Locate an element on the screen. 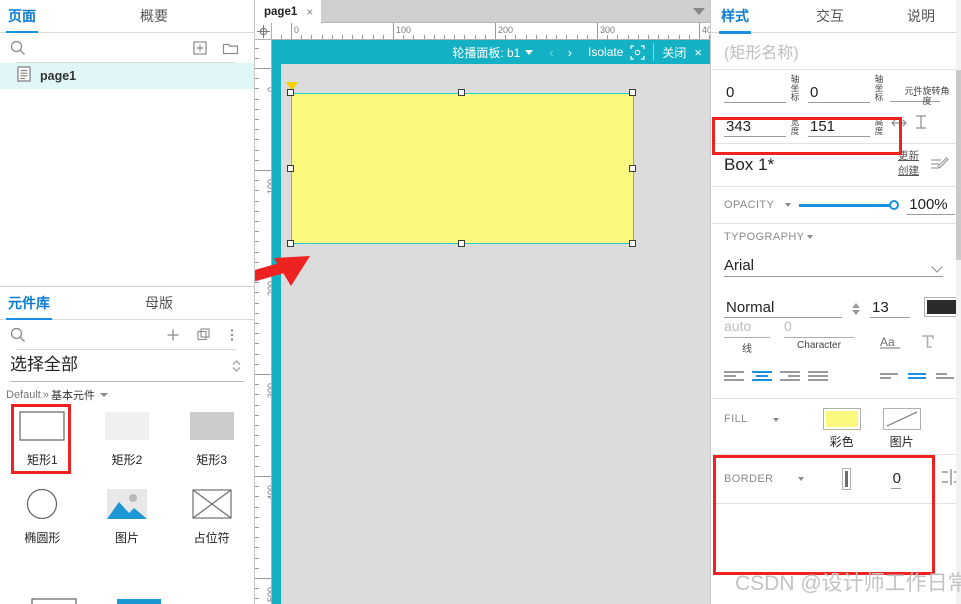  chevron-updown-icon is located at coordinates (236, 368).